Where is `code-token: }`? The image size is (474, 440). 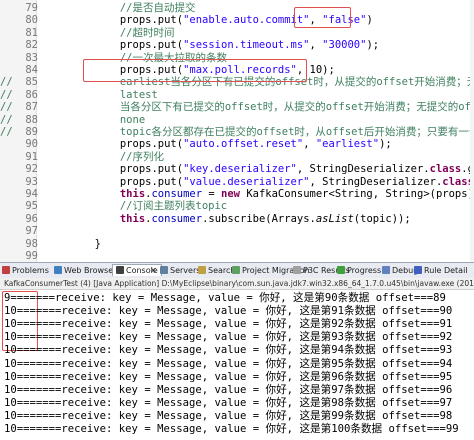 code-token: } is located at coordinates (72, 243).